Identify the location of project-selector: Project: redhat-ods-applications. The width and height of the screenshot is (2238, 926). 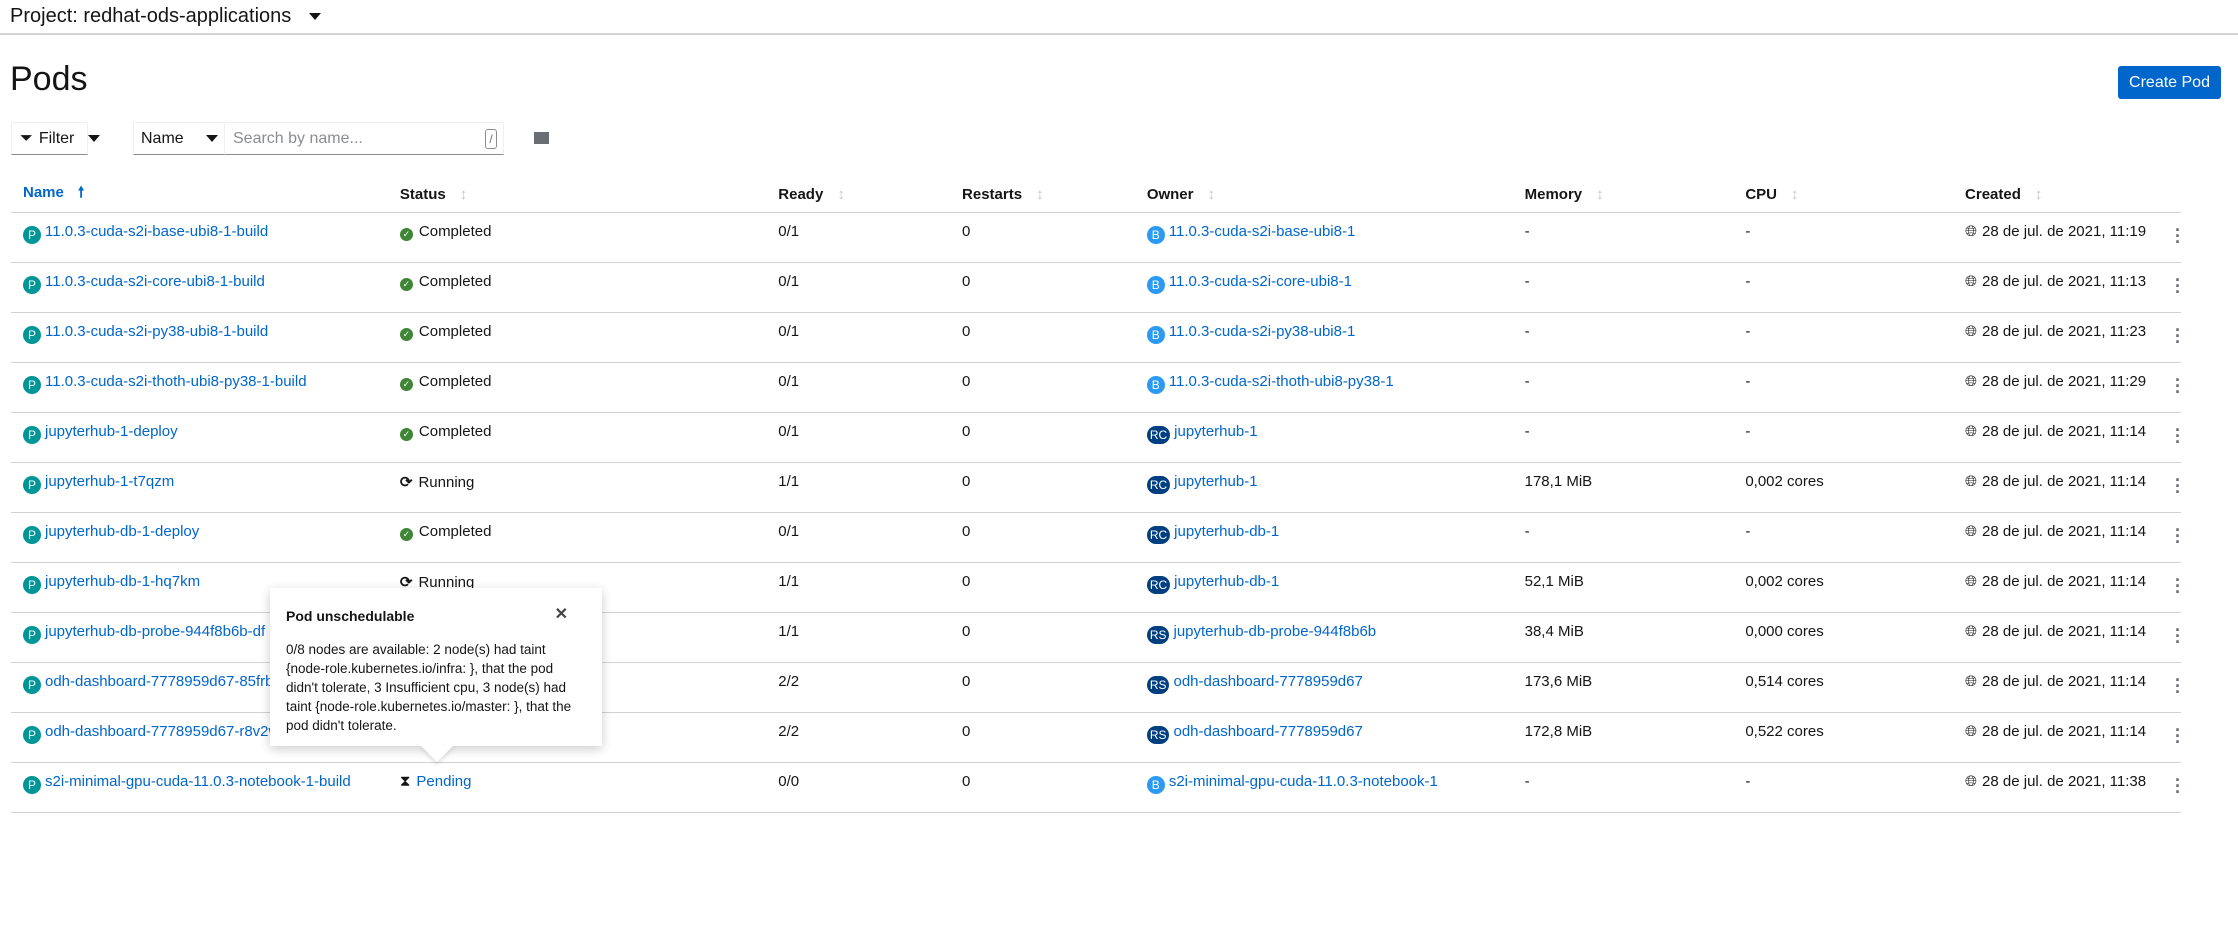
(1119, 17).